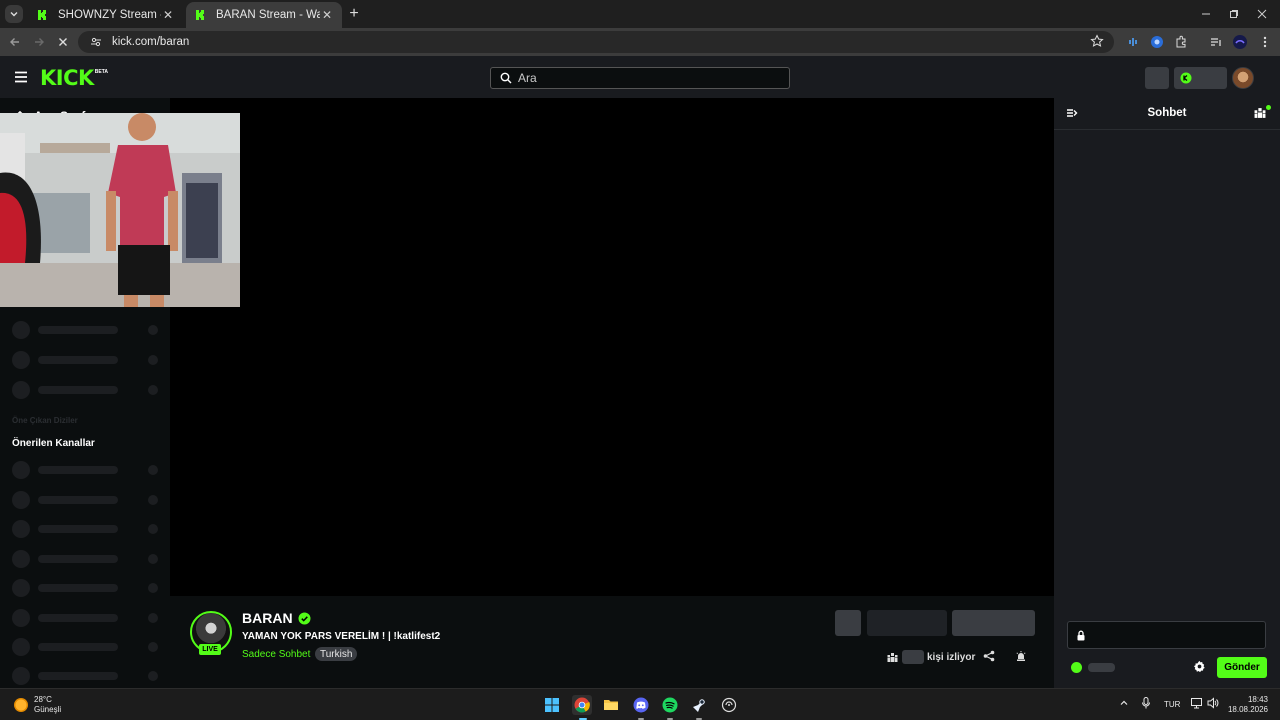  I want to click on chat-message-input, so click(1177, 635).